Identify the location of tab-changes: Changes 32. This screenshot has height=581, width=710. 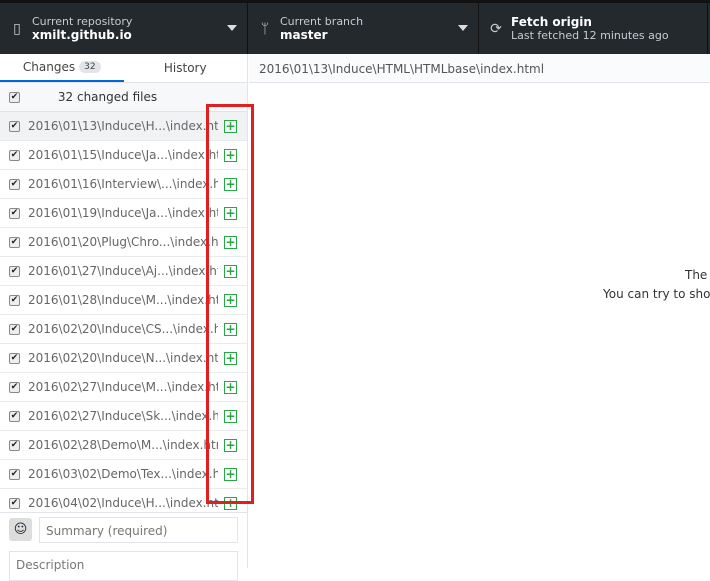
(62, 68).